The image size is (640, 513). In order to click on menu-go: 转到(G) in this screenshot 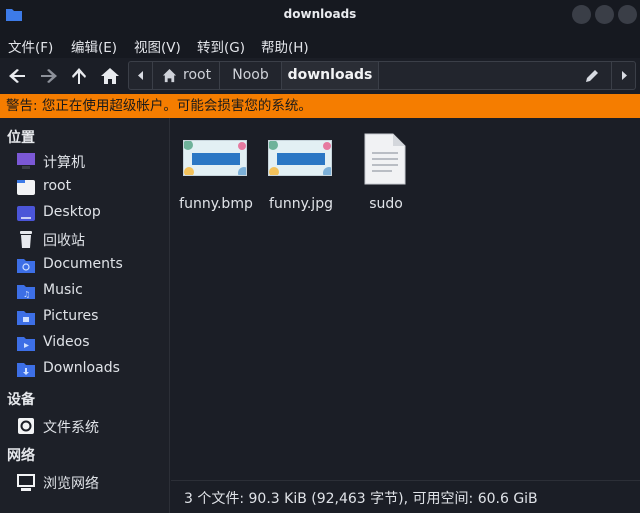, I will do `click(221, 46)`.